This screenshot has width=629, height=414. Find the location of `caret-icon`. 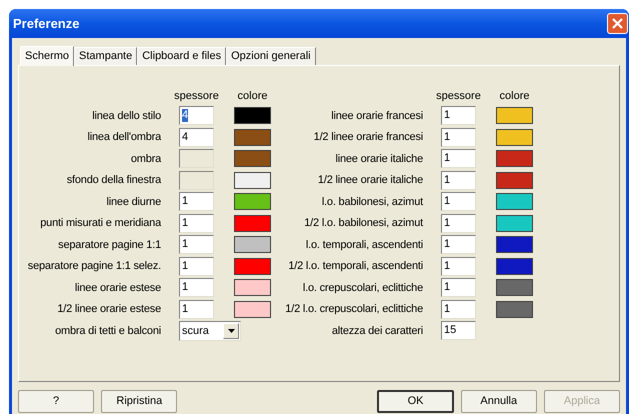

caret-icon is located at coordinates (231, 330).